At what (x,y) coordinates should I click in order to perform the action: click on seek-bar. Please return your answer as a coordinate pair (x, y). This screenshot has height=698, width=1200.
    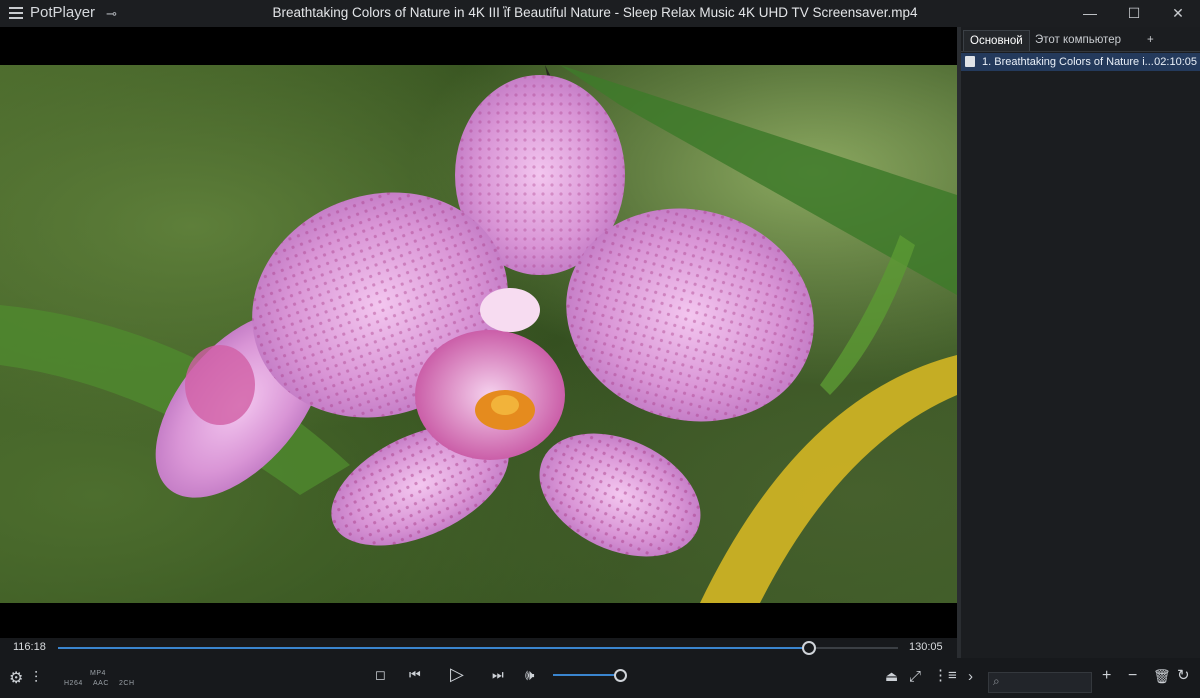
    Looking at the image, I should click on (478, 648).